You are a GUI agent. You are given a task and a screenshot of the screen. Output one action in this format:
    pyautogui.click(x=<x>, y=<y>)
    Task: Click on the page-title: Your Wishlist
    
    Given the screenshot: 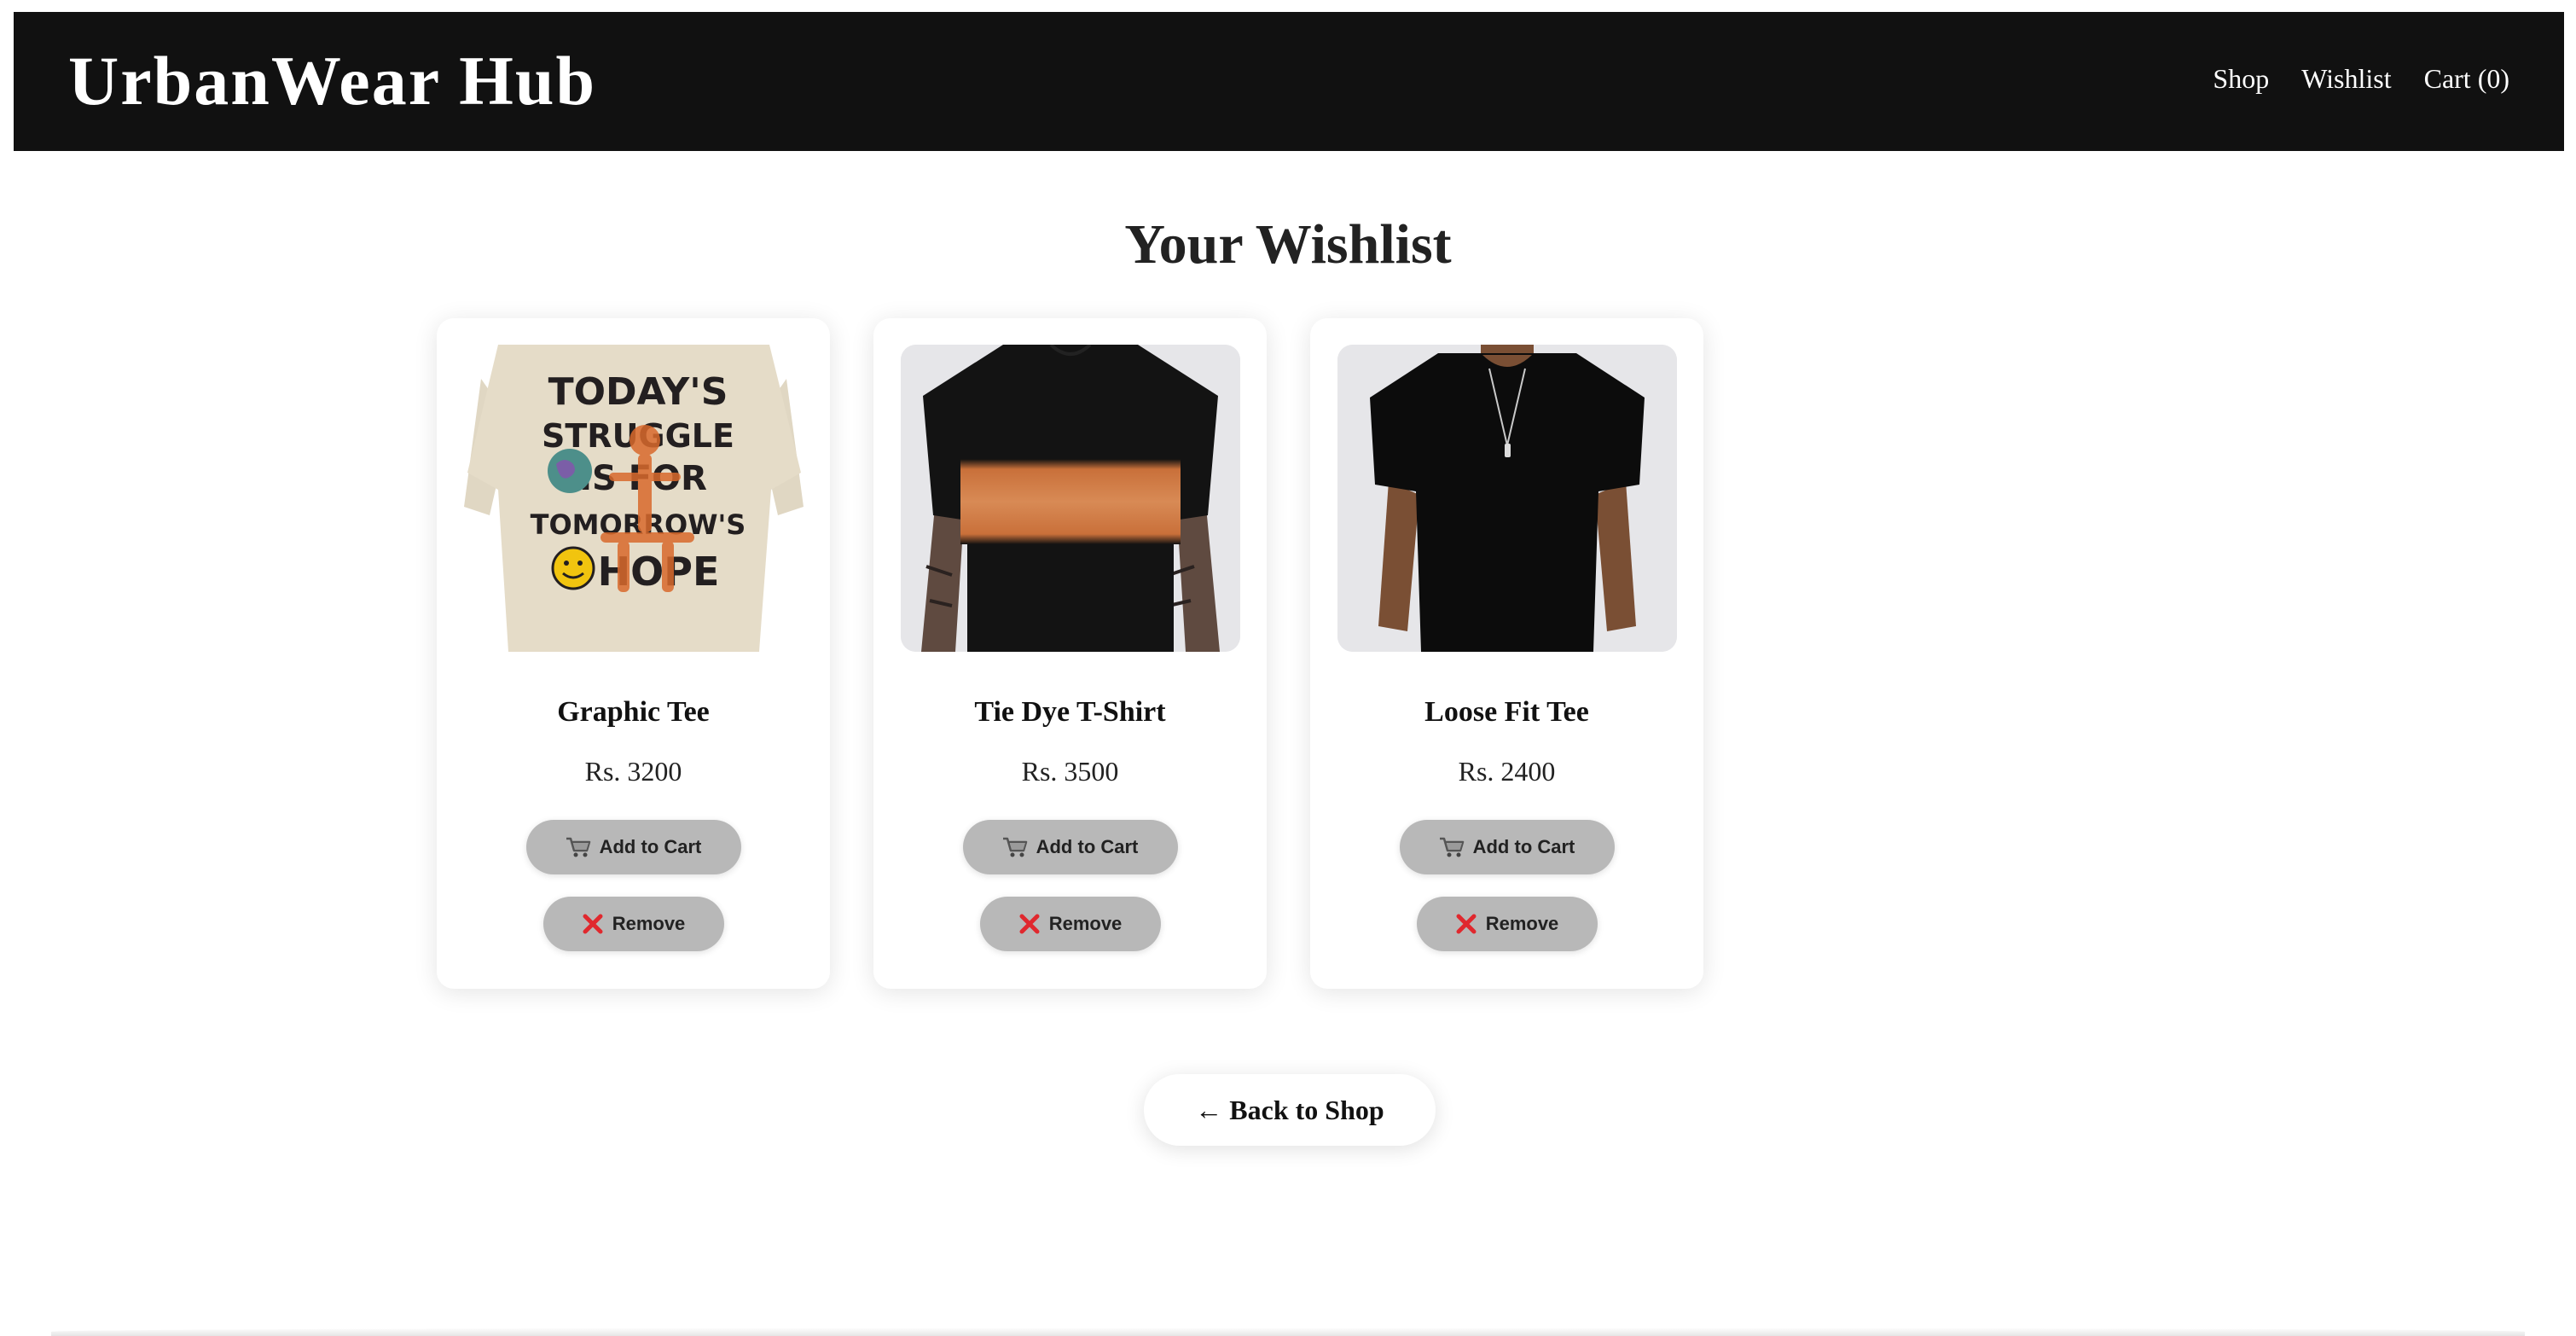 What is the action you would take?
    pyautogui.click(x=1288, y=244)
    